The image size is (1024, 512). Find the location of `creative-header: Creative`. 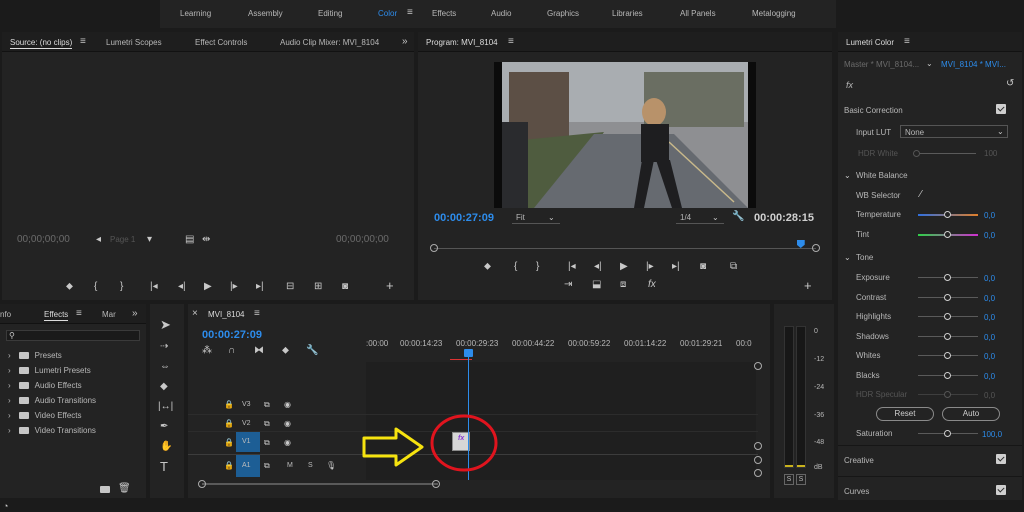

creative-header: Creative is located at coordinates (859, 460).